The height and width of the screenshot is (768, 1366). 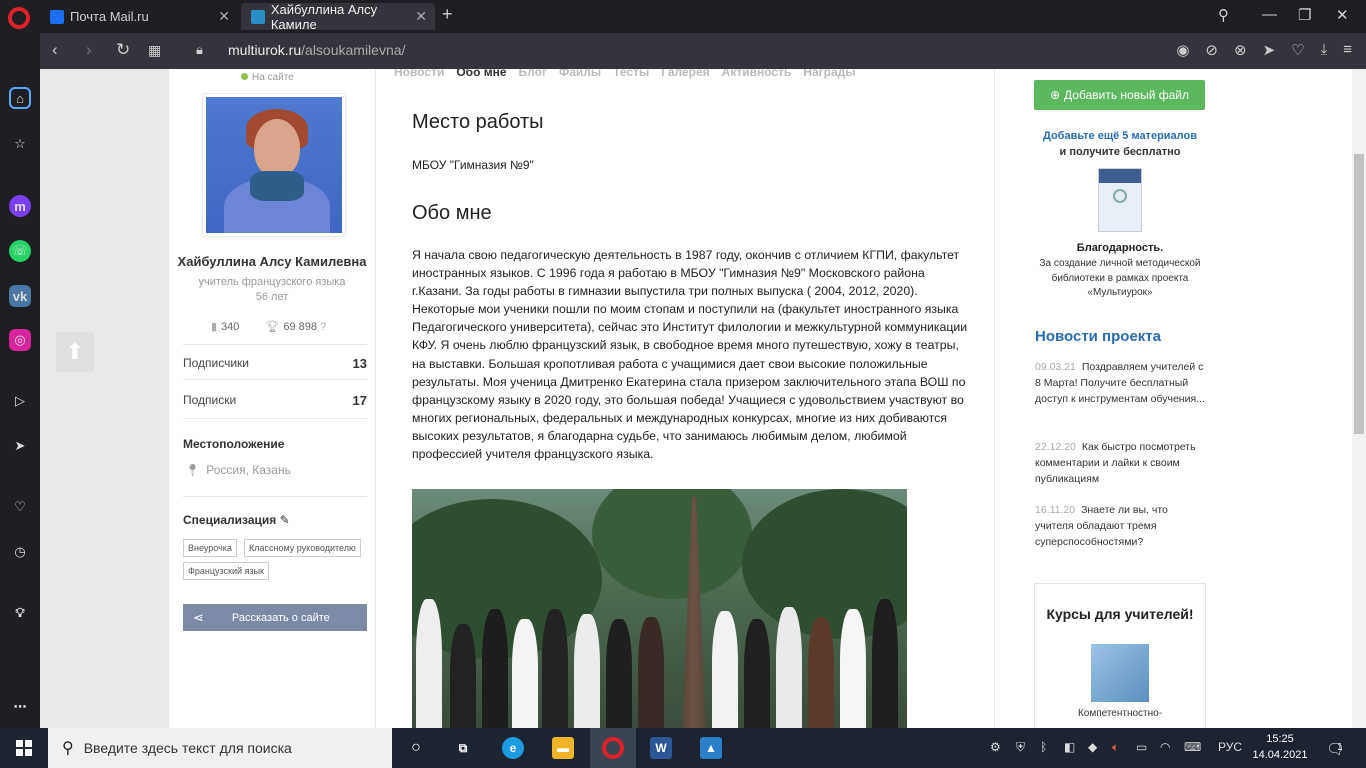 I want to click on subscribers-row: Подписчики 13, so click(x=275, y=363).